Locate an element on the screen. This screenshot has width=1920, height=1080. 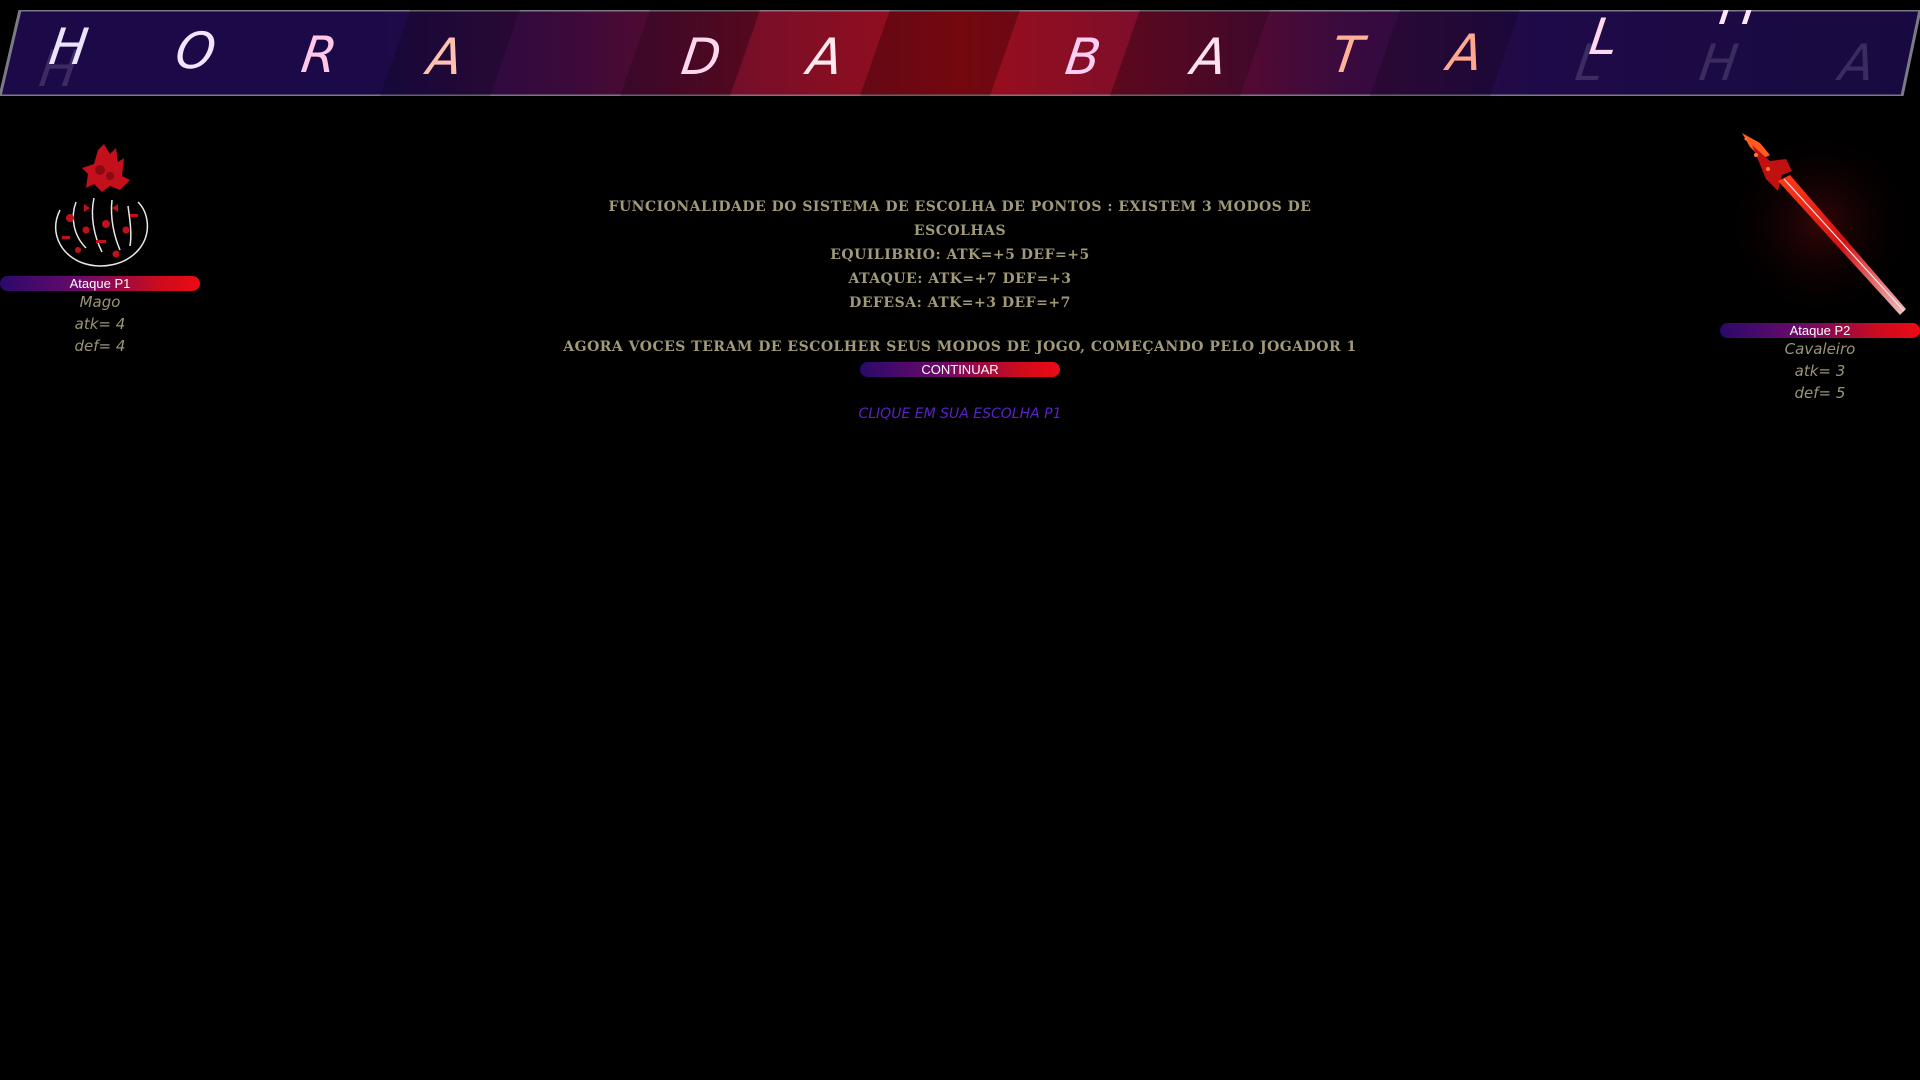
banner-letter: R is located at coordinates (319, 55).